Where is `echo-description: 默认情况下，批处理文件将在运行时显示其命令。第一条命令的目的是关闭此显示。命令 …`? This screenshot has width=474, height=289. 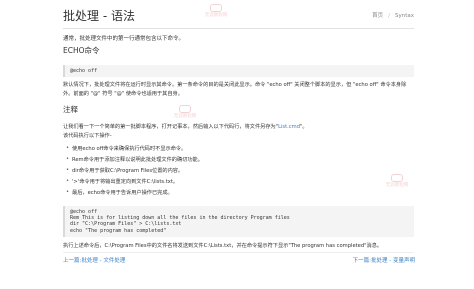
echo-description: 默认情况下，批处理文件将在运行时显示其命令。第一条命令的目的是关闭此显示。命令 … is located at coordinates (235, 89).